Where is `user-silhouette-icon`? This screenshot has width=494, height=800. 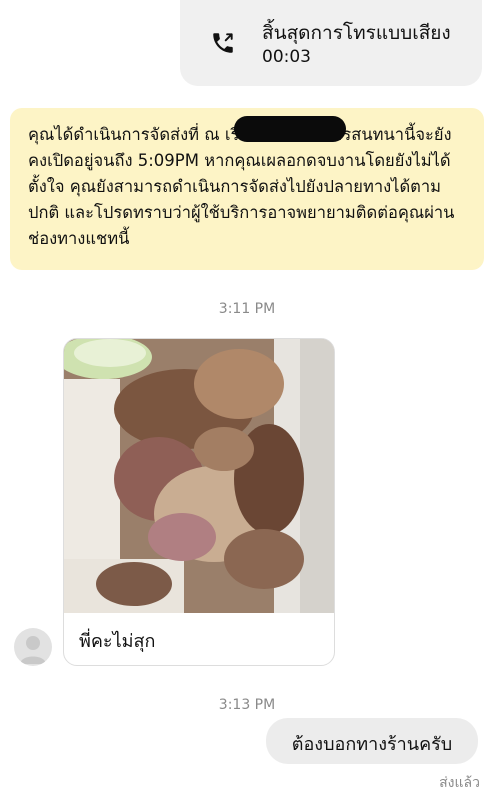 user-silhouette-icon is located at coordinates (33, 650).